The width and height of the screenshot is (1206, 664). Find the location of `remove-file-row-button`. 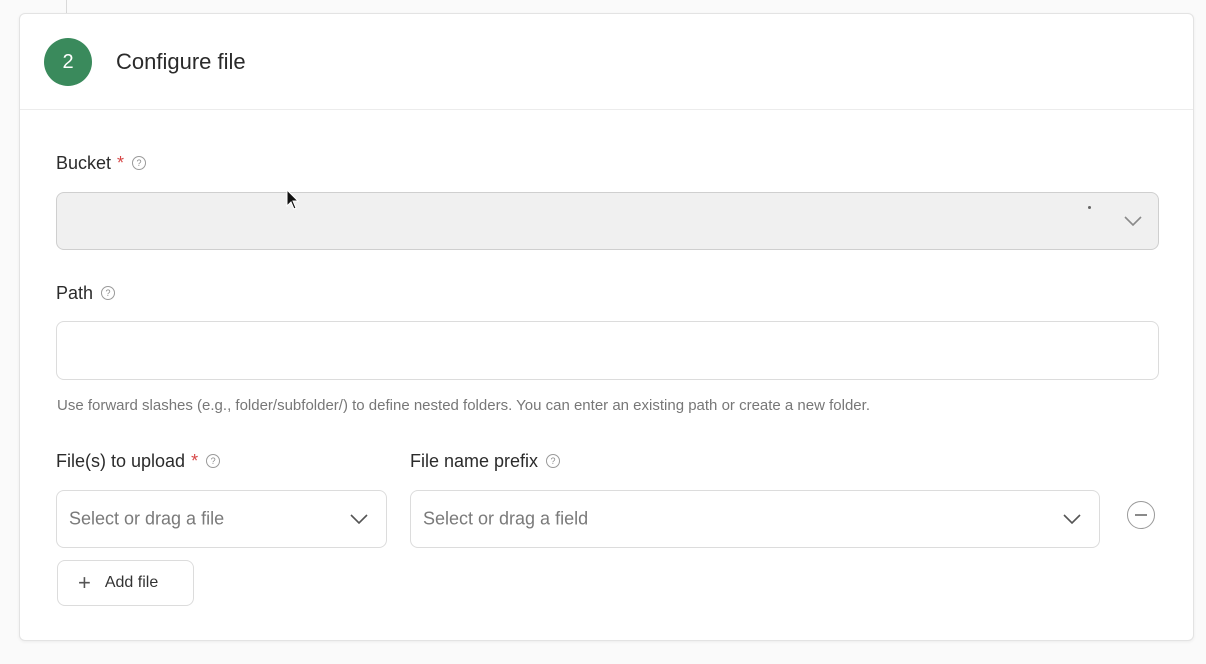

remove-file-row-button is located at coordinates (1141, 515).